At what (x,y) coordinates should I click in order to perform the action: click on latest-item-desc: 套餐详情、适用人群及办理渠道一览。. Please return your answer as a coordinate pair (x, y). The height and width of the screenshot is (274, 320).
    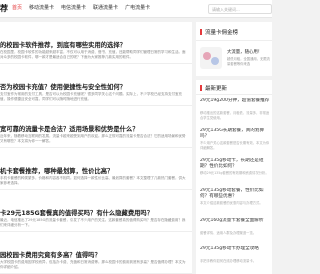
    Looking at the image, I should click on (228, 233).